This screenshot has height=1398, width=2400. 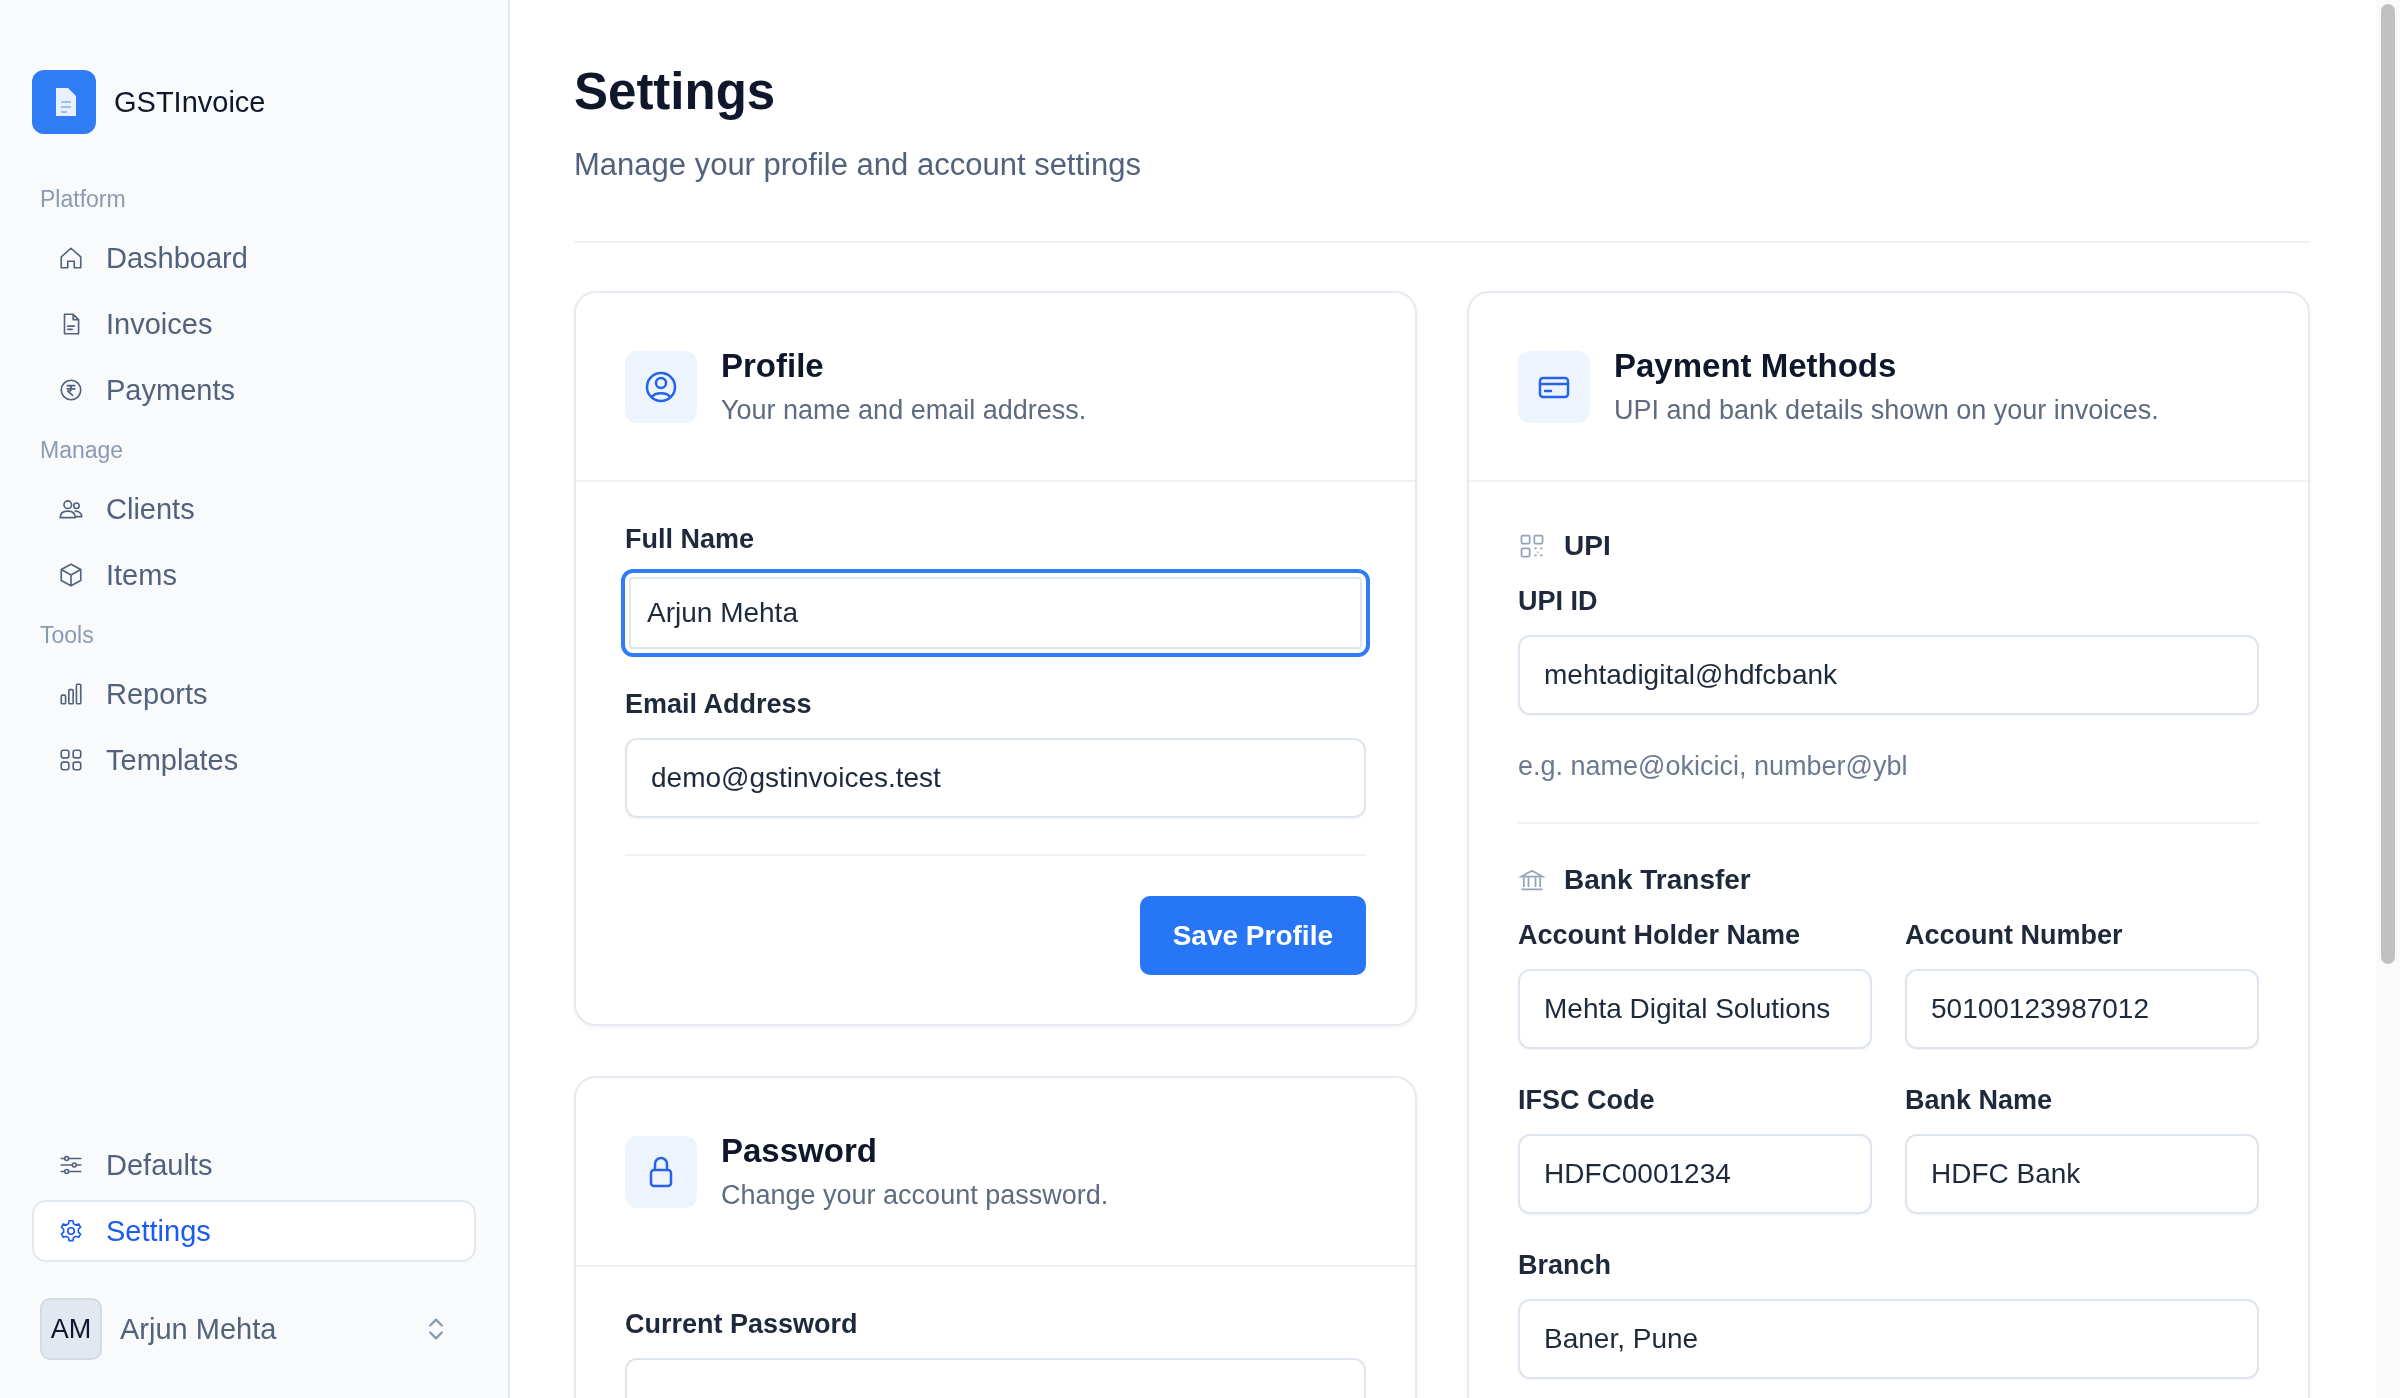 I want to click on nav-item: Reports, so click(x=254, y=694).